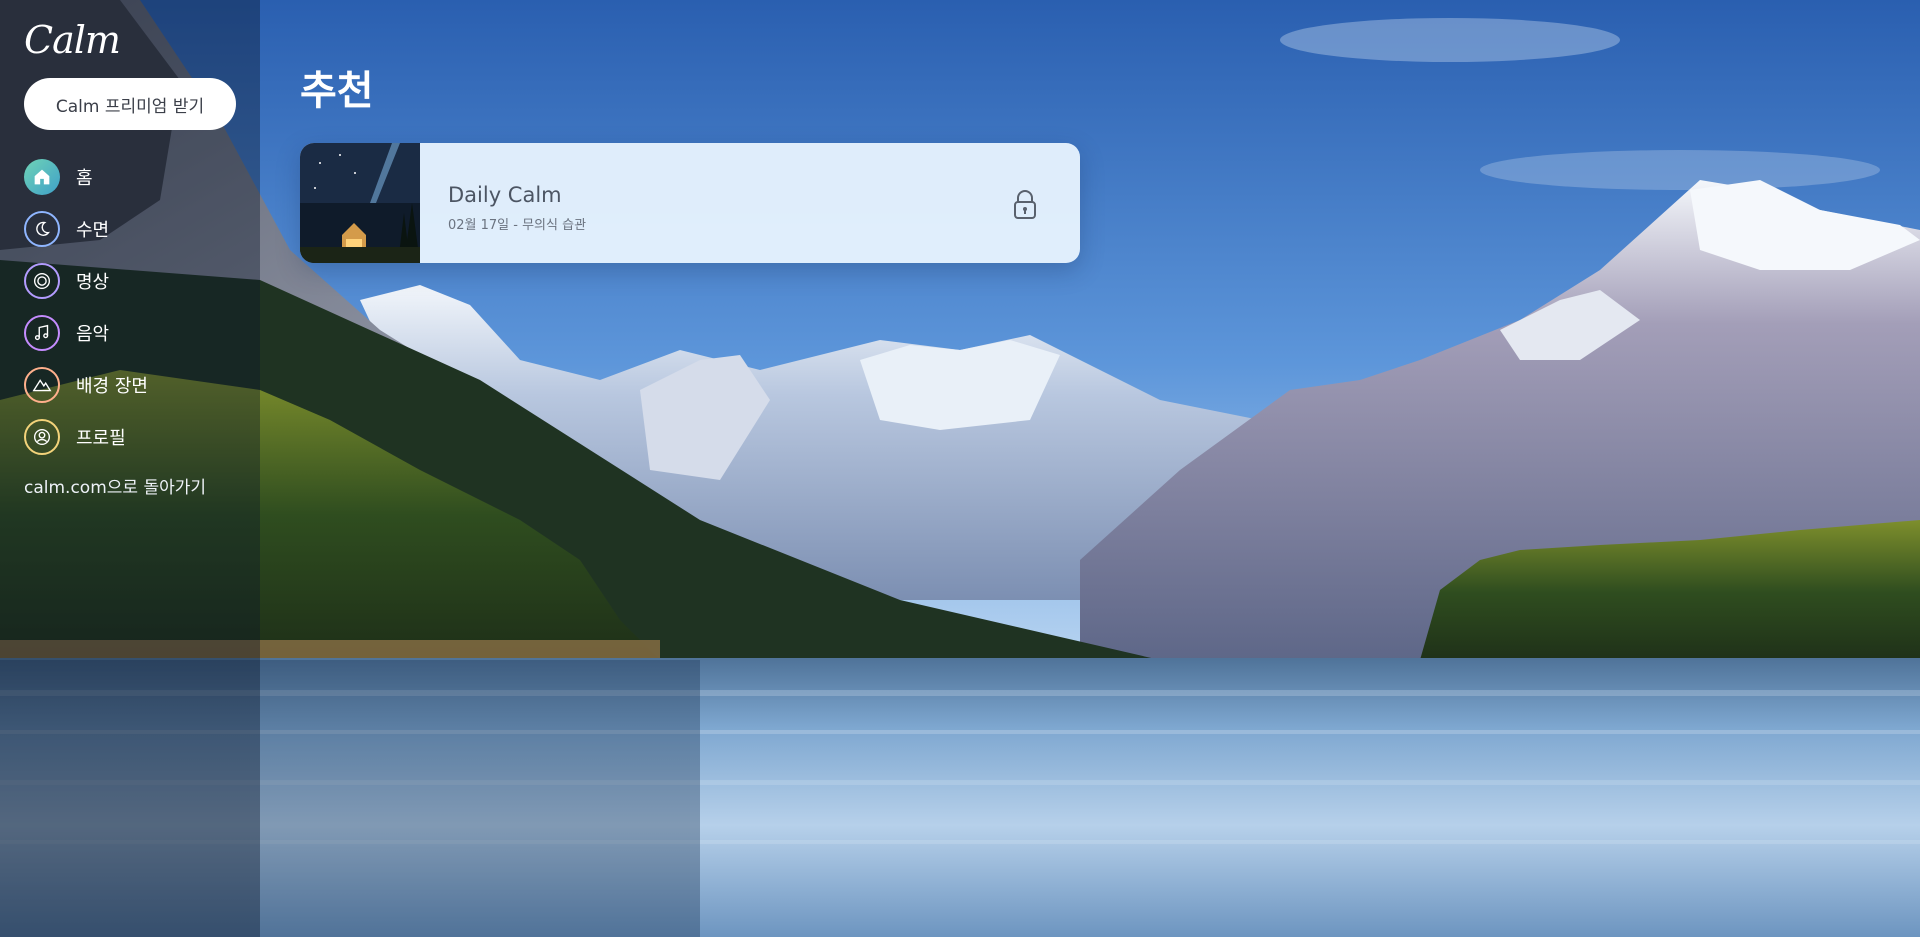  What do you see at coordinates (93, 230) in the screenshot?
I see `sidebar-item-label: 수면` at bounding box center [93, 230].